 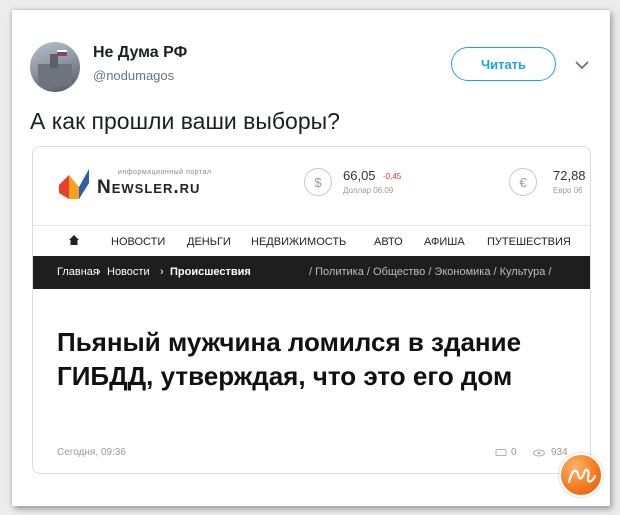 What do you see at coordinates (523, 182) in the screenshot?
I see `euro-icon: €` at bounding box center [523, 182].